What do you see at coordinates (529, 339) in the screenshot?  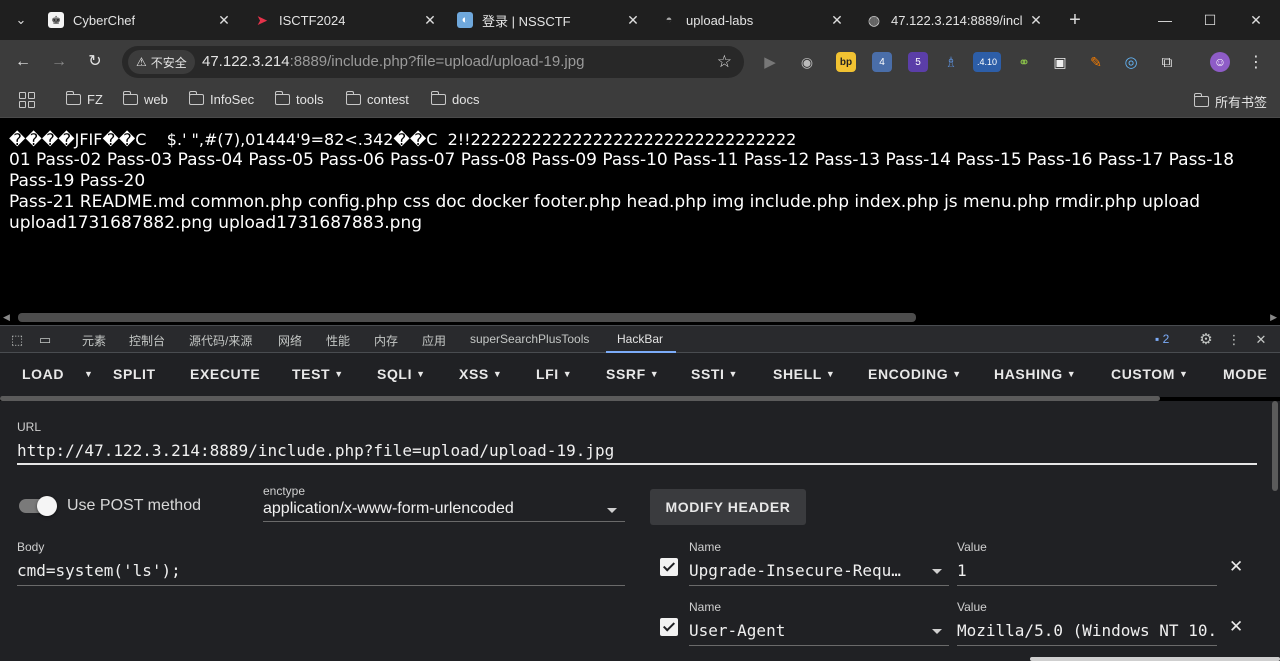 I see `devtools-tab-supersearch: superSearchPlusTools` at bounding box center [529, 339].